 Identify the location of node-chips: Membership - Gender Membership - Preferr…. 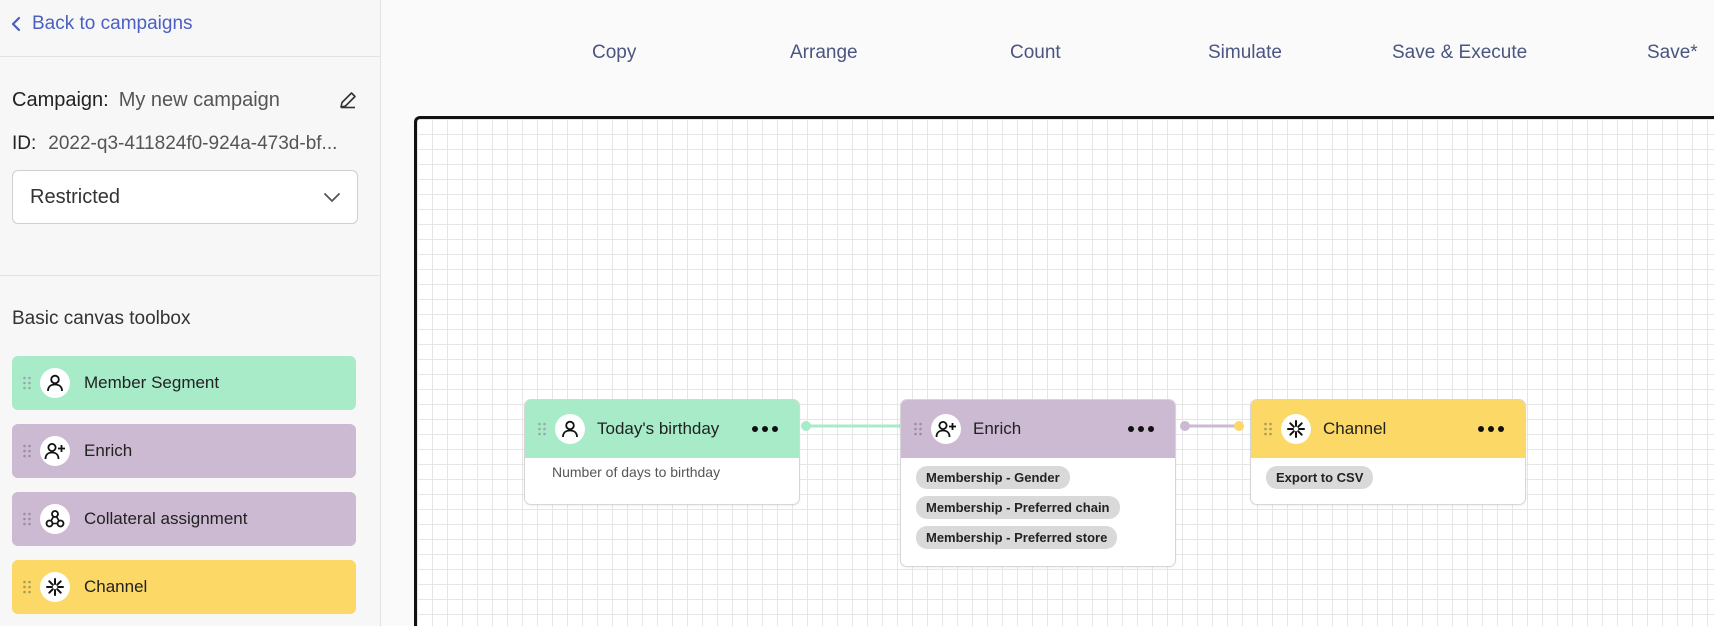
(1038, 511).